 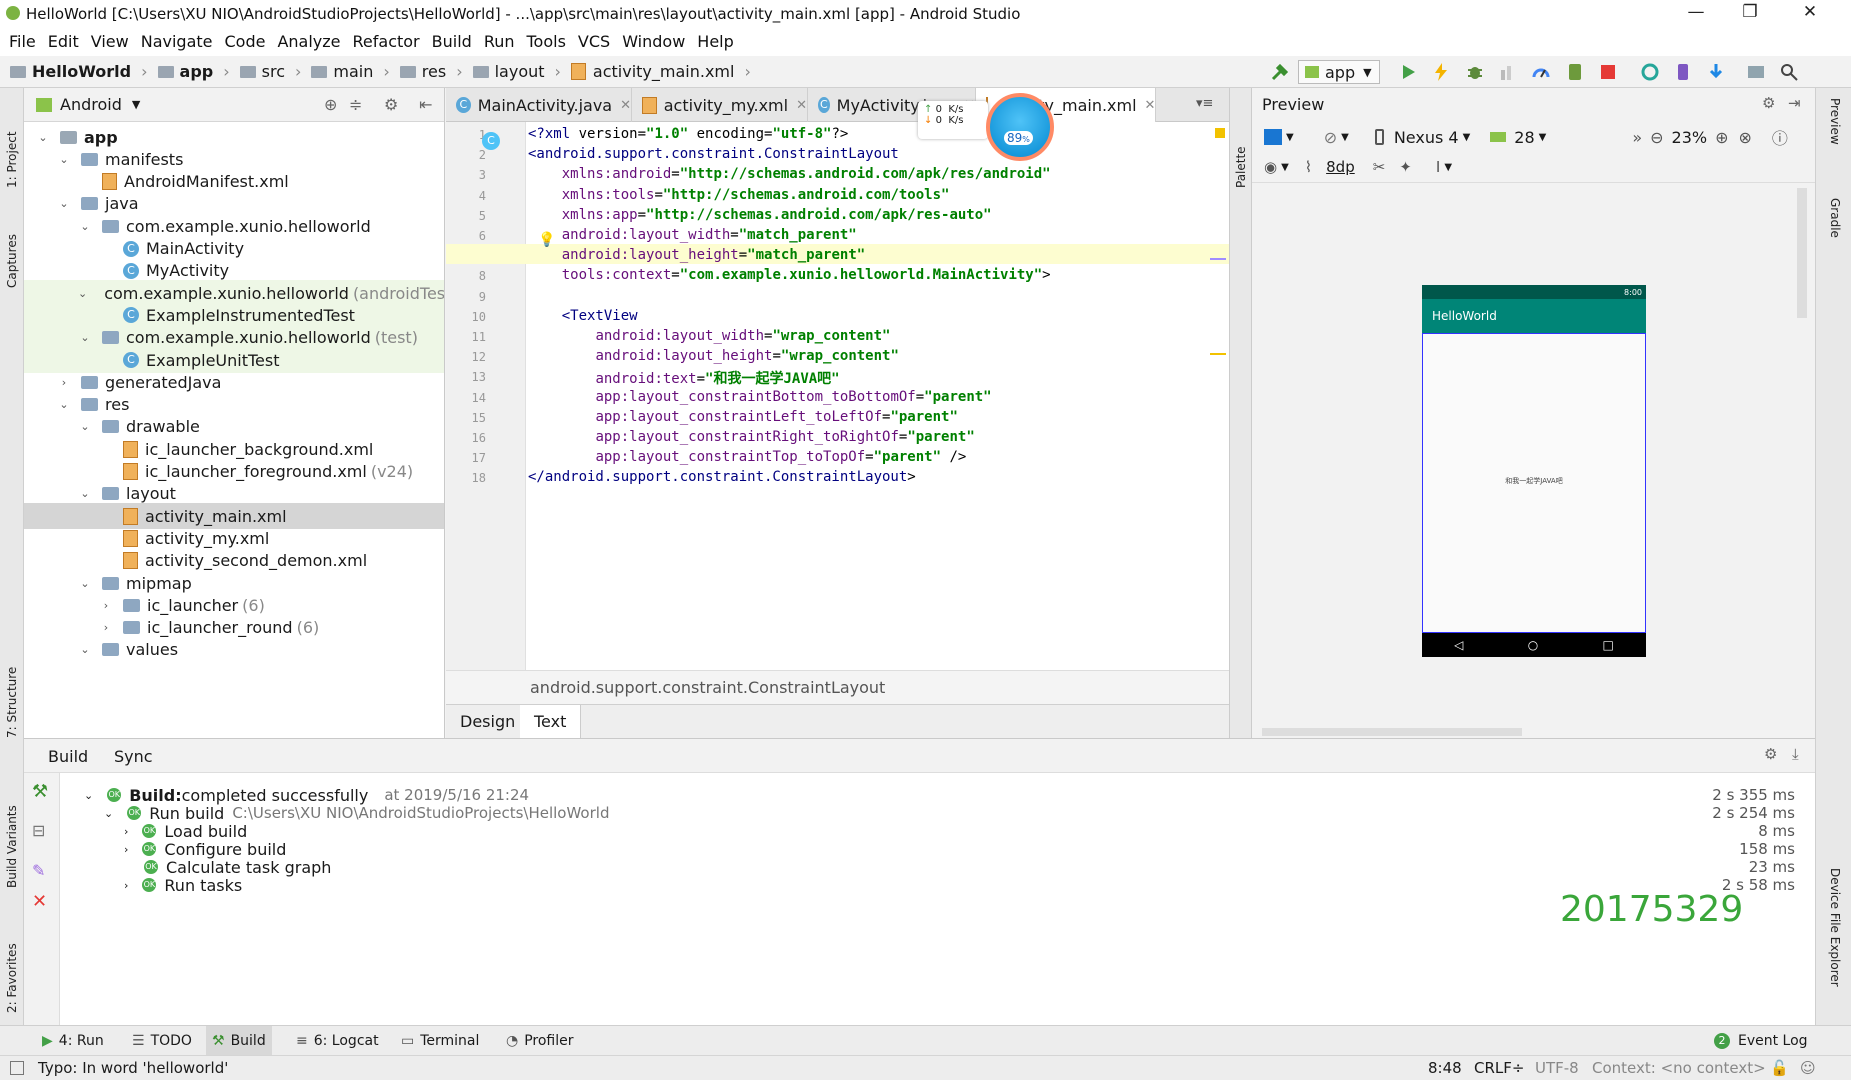 What do you see at coordinates (1441, 72) in the screenshot?
I see `apply-changes-icon` at bounding box center [1441, 72].